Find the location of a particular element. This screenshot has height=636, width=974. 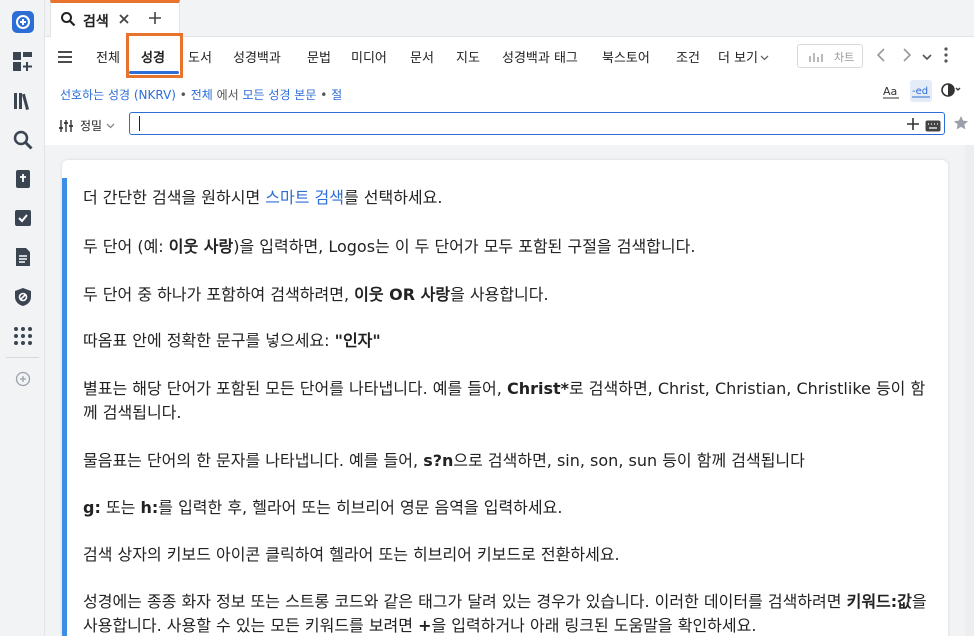

help-text: 더 간단한 검색을 원하시면 is located at coordinates (174, 197).